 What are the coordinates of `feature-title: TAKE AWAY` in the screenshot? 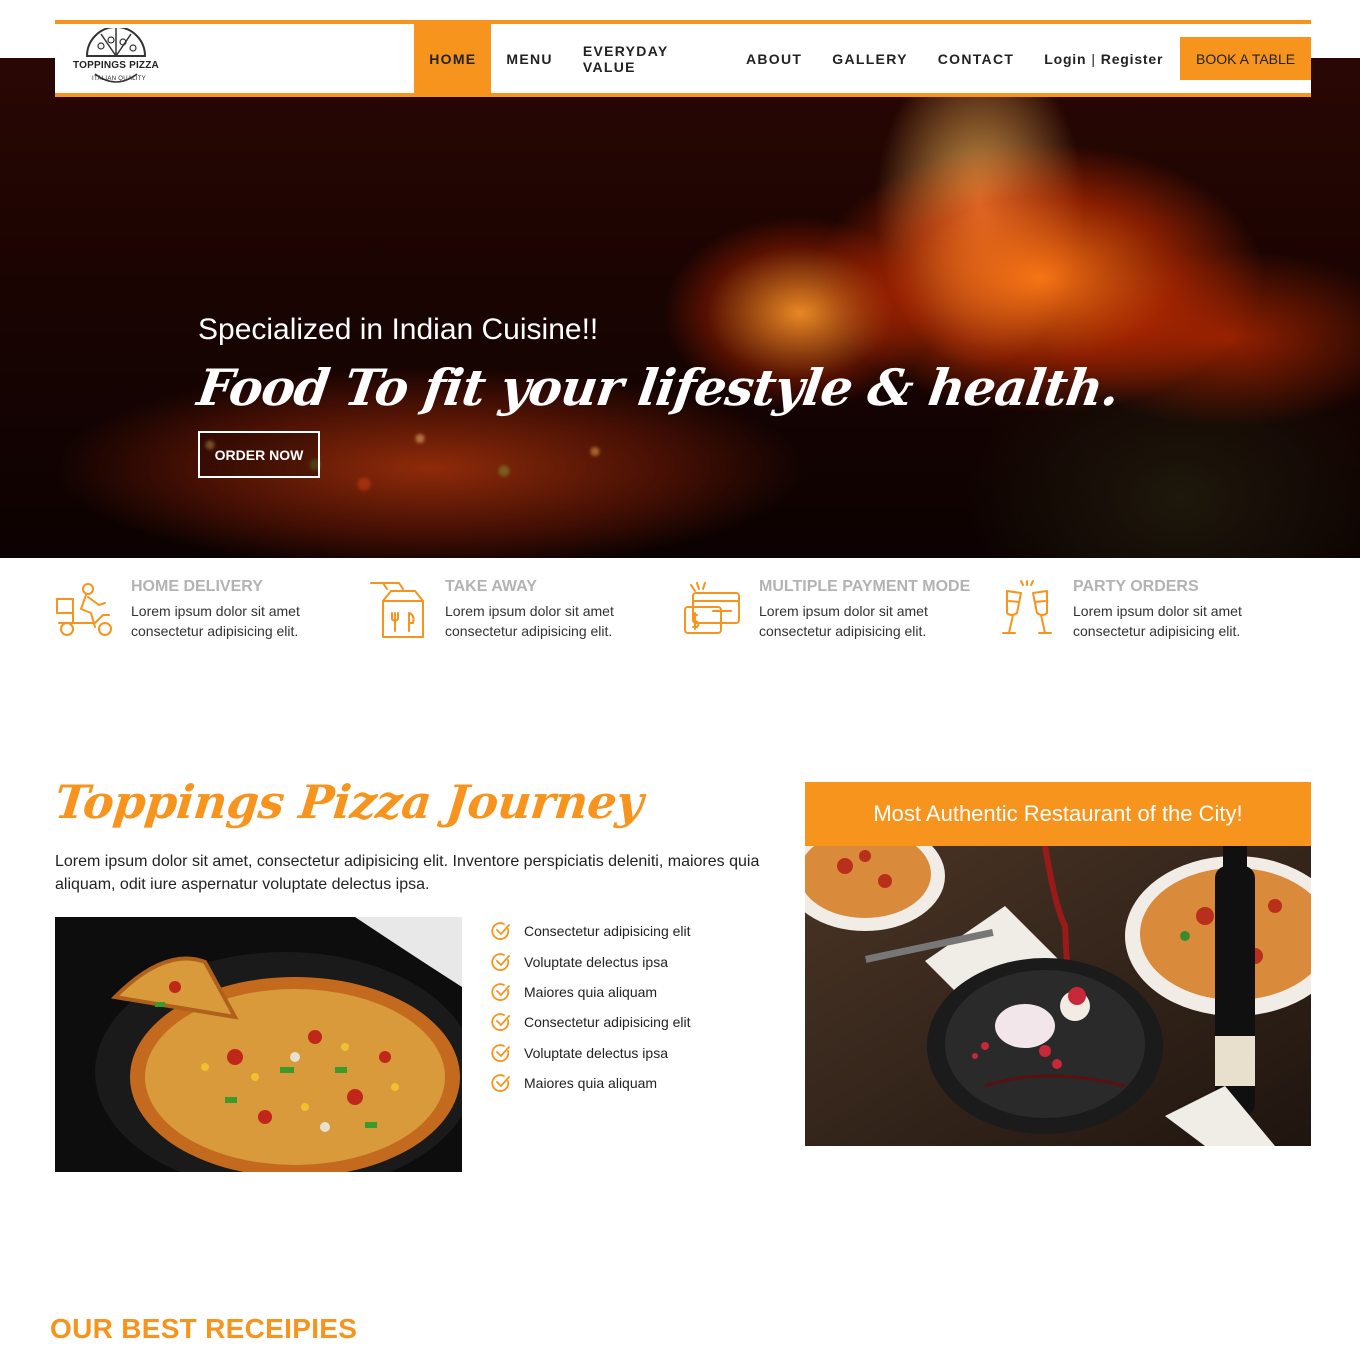 It's located at (491, 586).